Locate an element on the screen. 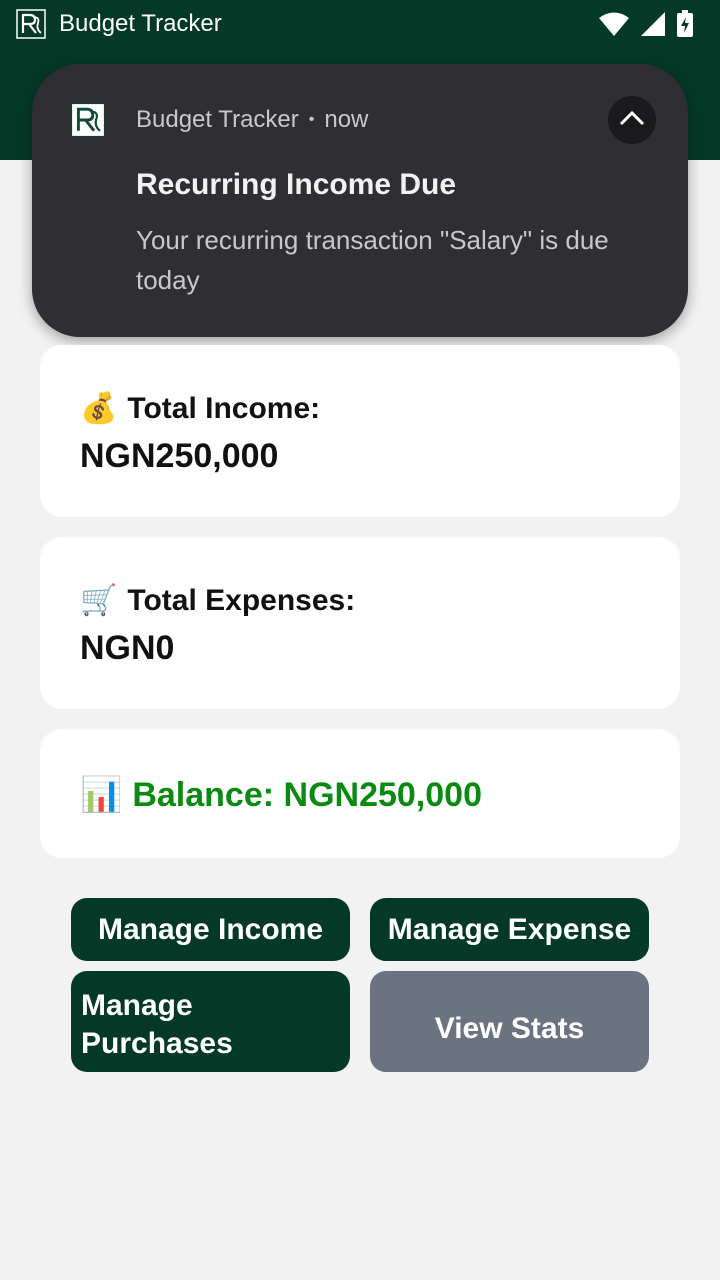 The width and height of the screenshot is (720, 1280). balance-label: Balance: NGN250,000 is located at coordinates (307, 794).